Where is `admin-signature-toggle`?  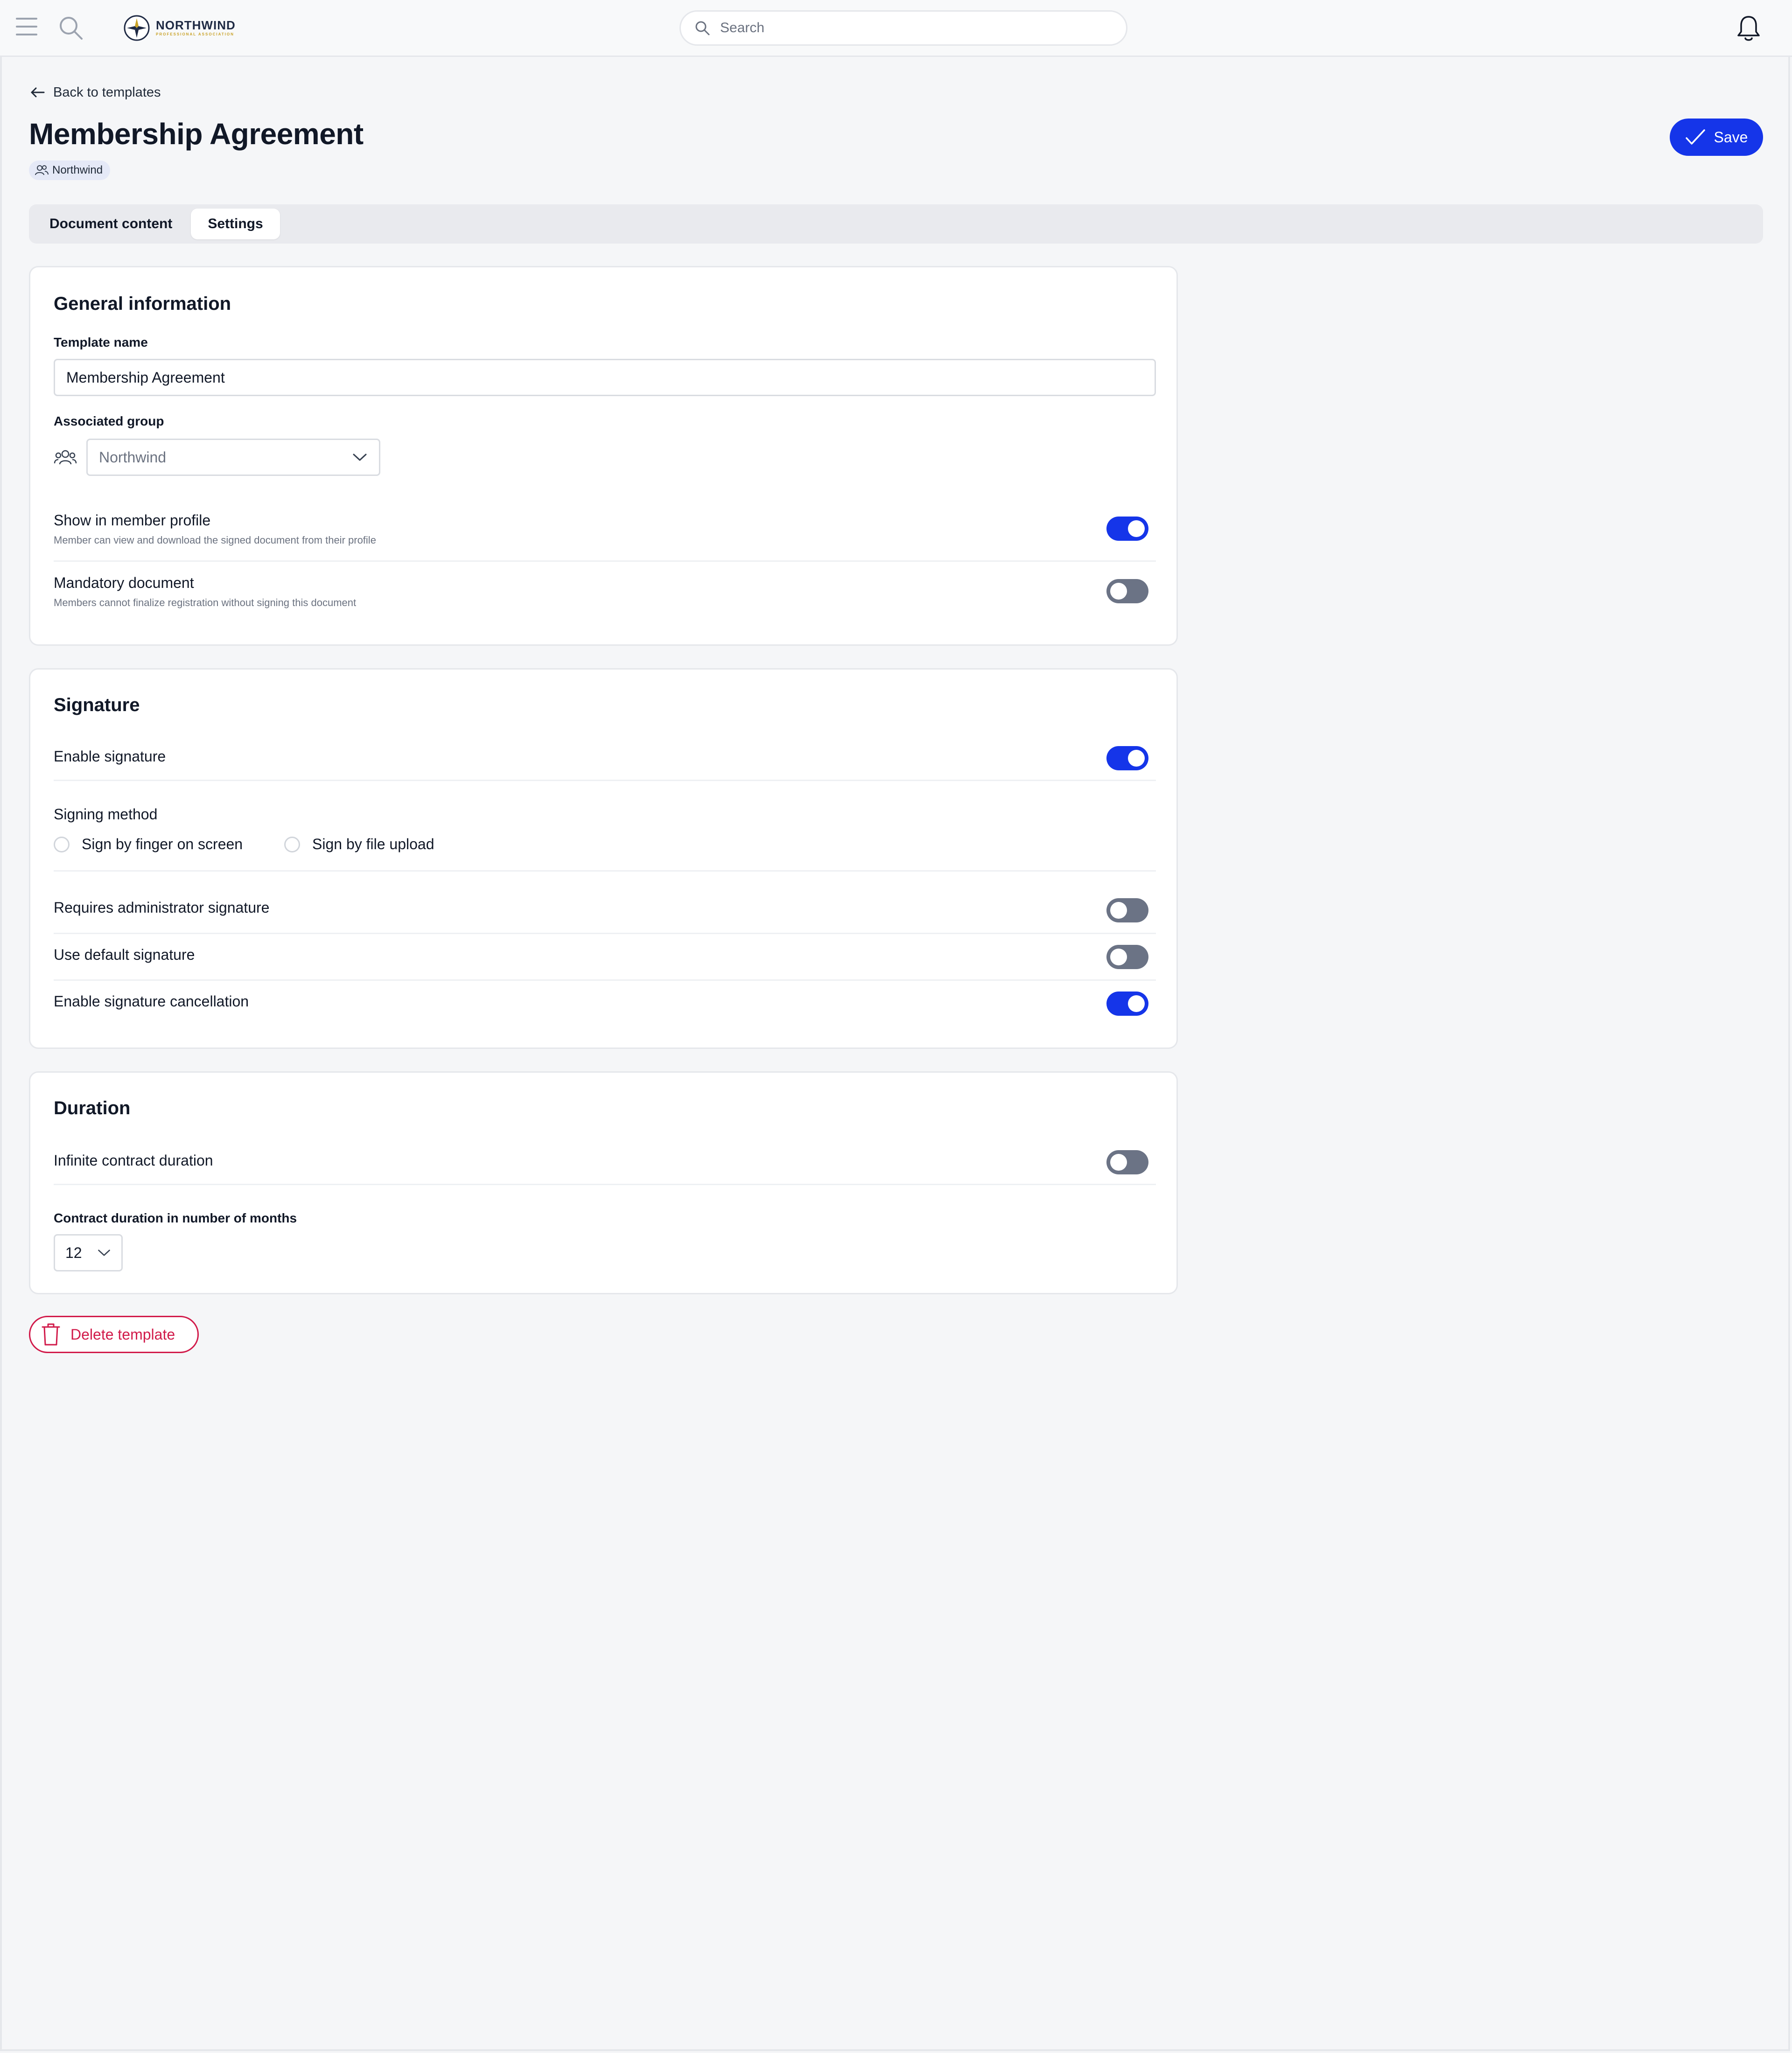
admin-signature-toggle is located at coordinates (1127, 910).